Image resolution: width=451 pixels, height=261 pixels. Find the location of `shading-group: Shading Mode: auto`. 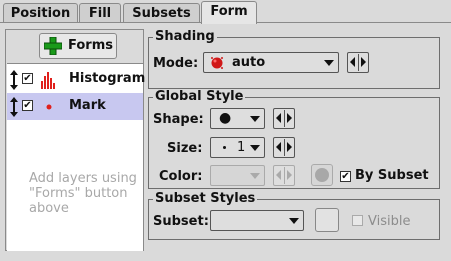

shading-group: Shading Mode: auto is located at coordinates (294, 59).